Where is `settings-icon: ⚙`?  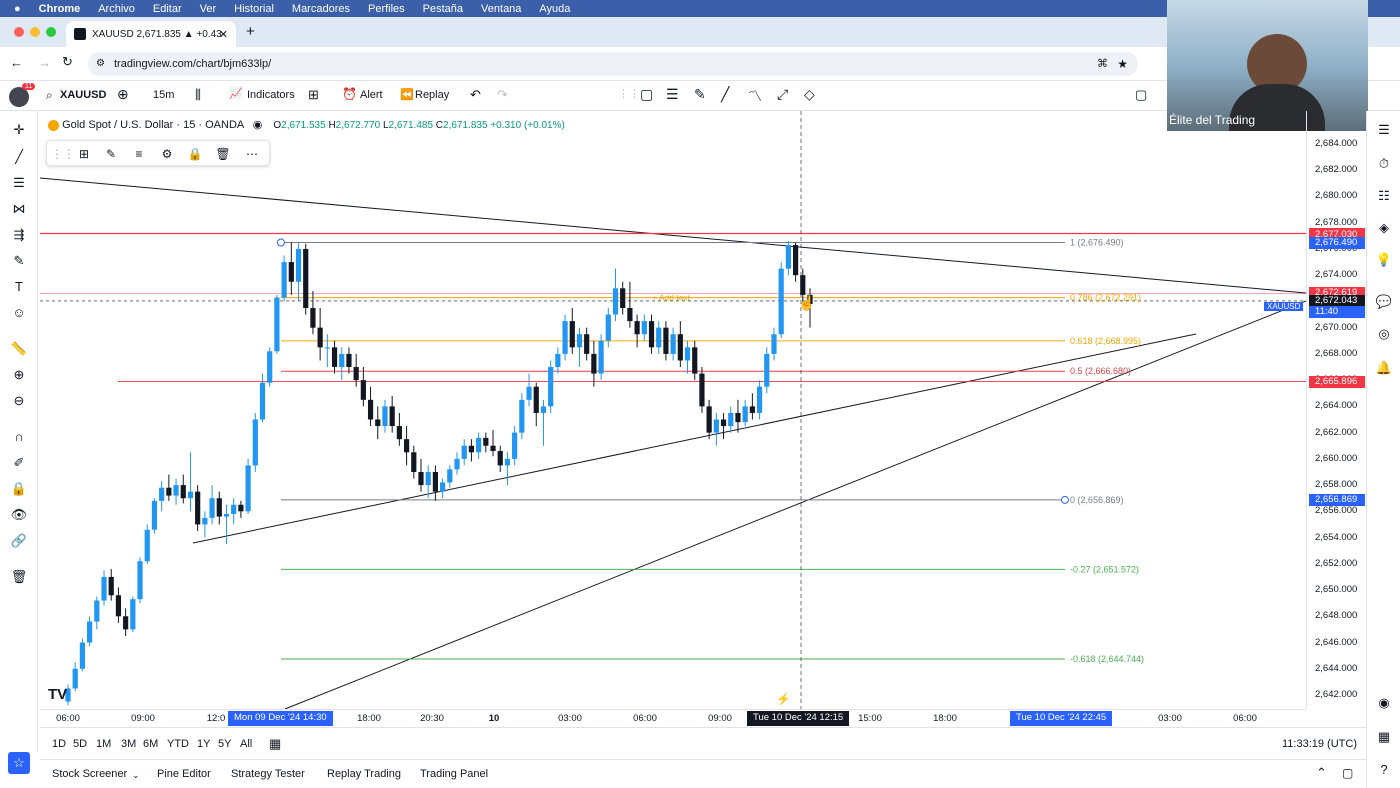 settings-icon: ⚙ is located at coordinates (167, 154).